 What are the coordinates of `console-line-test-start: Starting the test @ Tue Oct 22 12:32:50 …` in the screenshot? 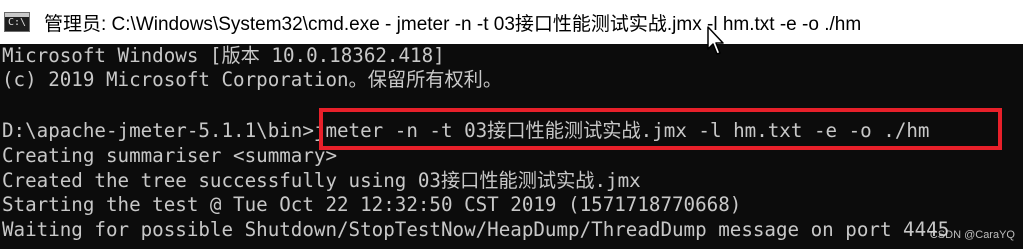 It's located at (372, 204).